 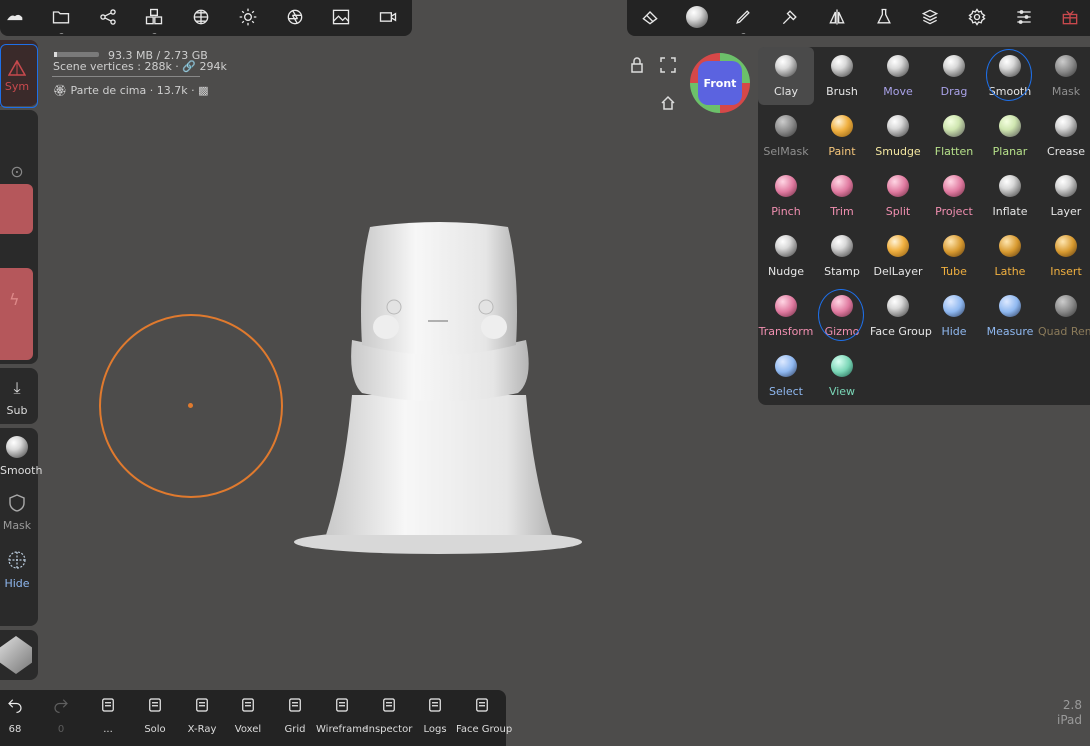 I want to click on tool-label: SelMask, so click(x=786, y=151).